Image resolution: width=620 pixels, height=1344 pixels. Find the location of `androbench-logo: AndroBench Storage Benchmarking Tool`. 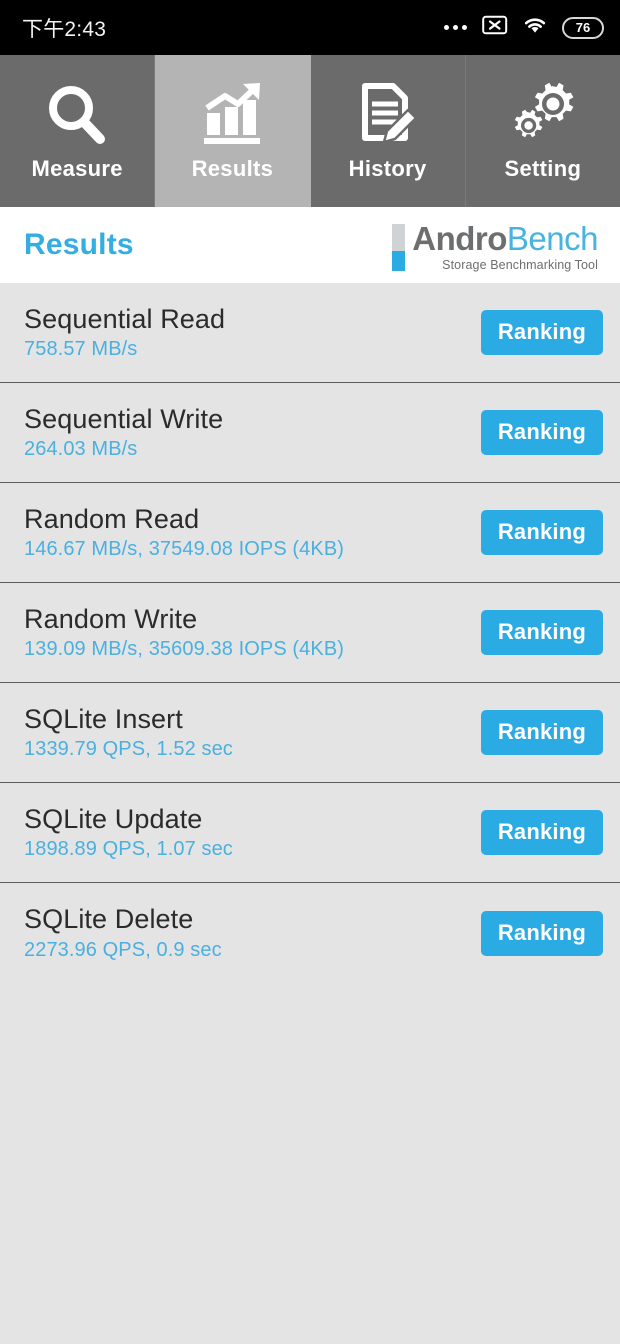

androbench-logo: AndroBench Storage Benchmarking Tool is located at coordinates (495, 245).